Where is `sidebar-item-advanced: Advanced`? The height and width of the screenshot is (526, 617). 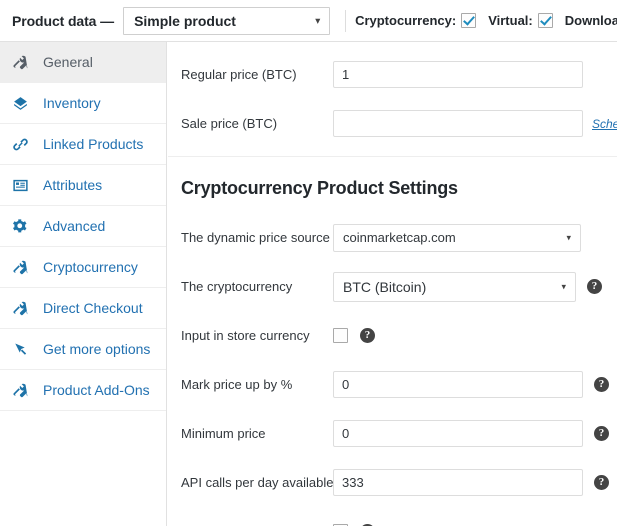 sidebar-item-advanced: Advanced is located at coordinates (83, 226).